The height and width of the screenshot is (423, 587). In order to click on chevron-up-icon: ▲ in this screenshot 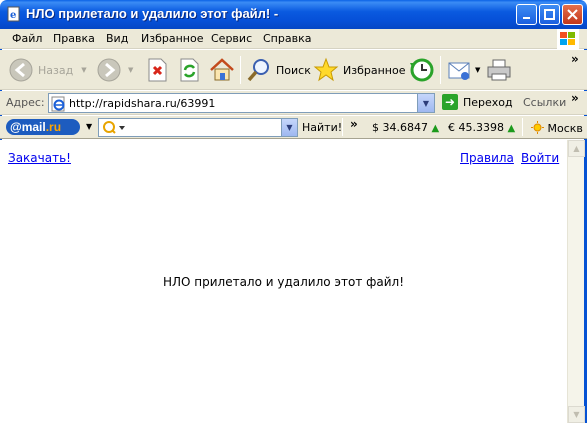, I will do `click(576, 148)`.